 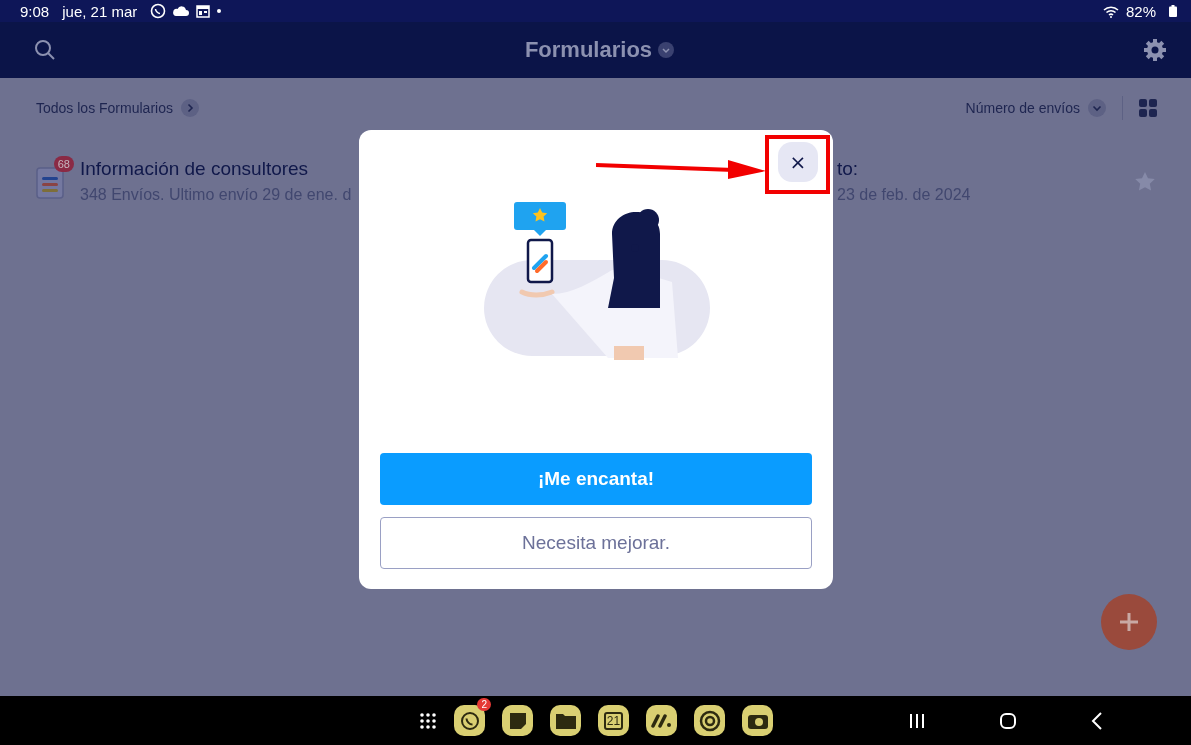 What do you see at coordinates (1145, 181) in the screenshot?
I see `star-icon` at bounding box center [1145, 181].